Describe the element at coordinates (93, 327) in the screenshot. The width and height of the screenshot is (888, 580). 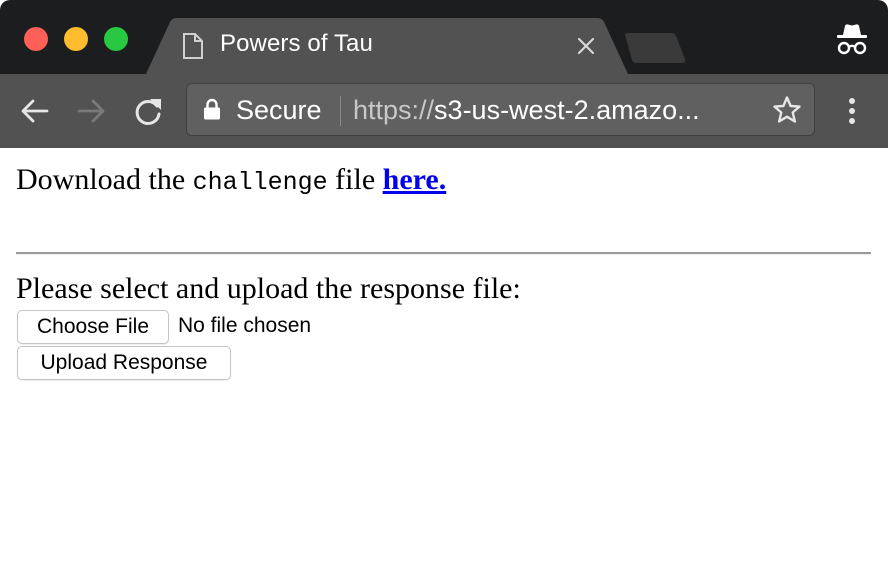
I see `choose-file-button: Choose File` at that location.